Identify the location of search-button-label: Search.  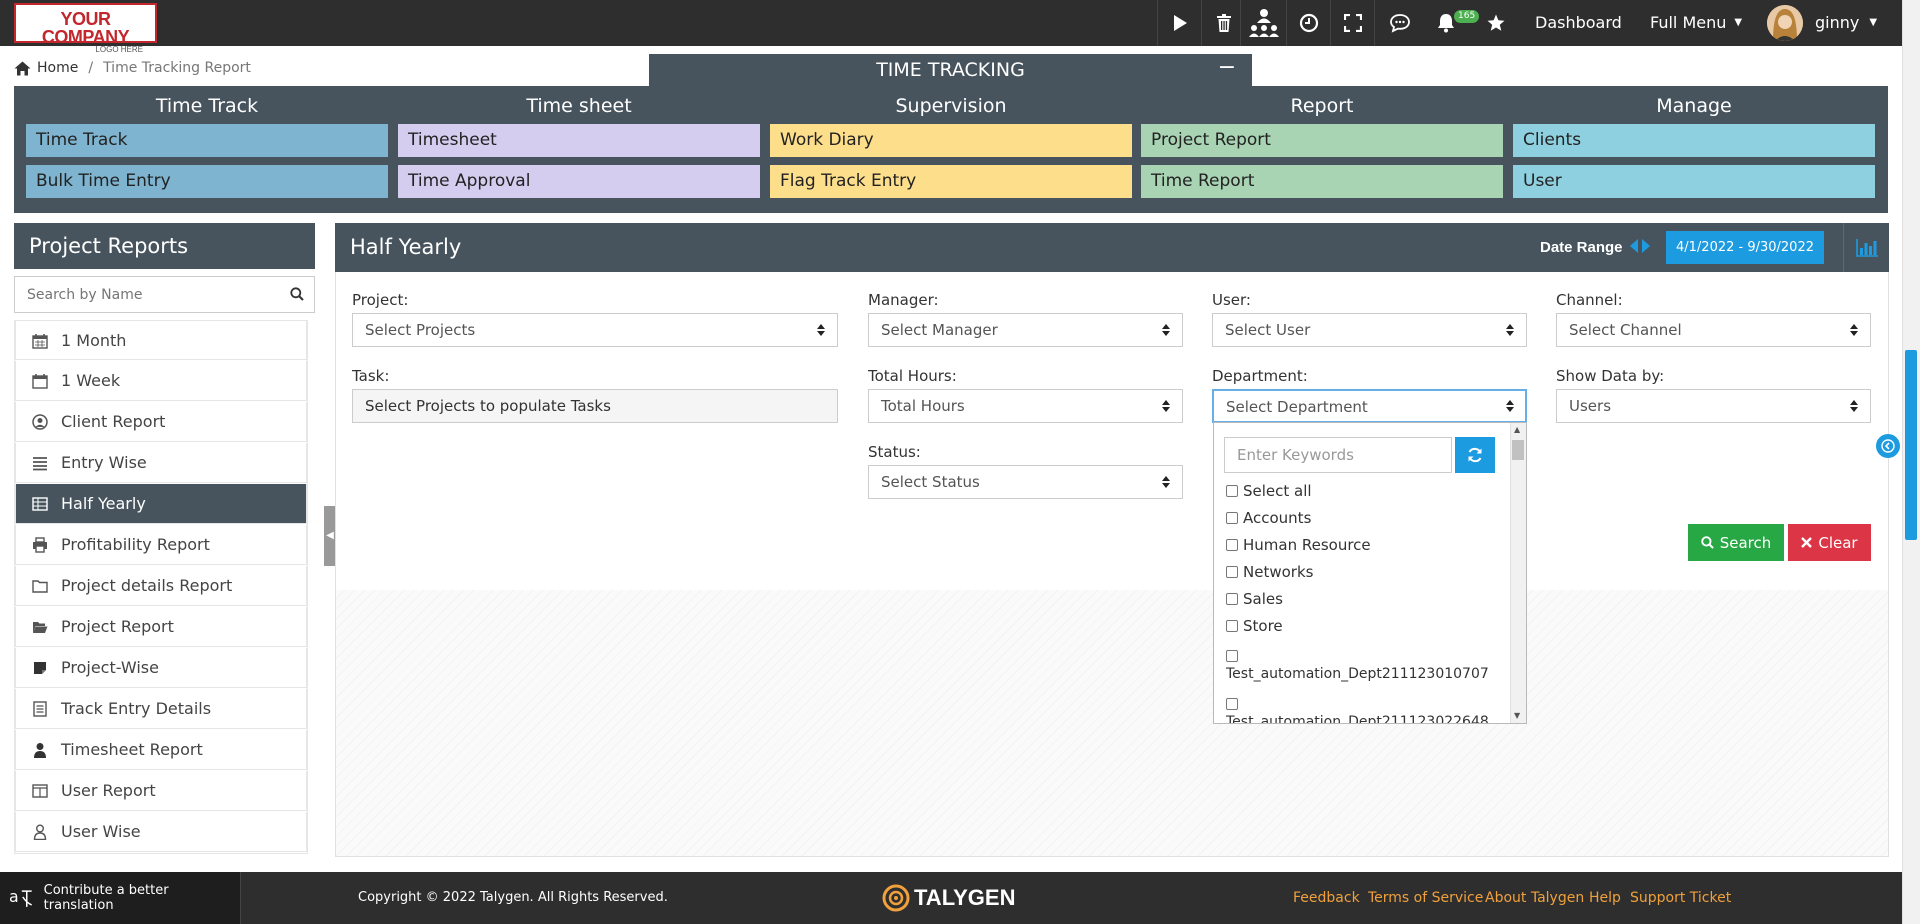
(1745, 542).